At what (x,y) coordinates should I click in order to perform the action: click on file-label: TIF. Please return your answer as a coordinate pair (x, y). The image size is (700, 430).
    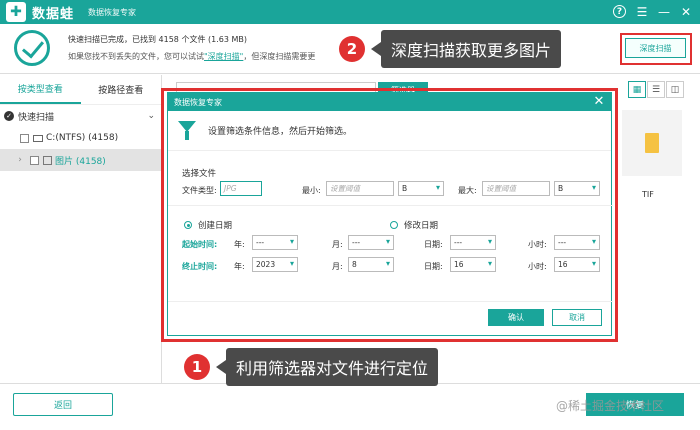
    Looking at the image, I should click on (648, 194).